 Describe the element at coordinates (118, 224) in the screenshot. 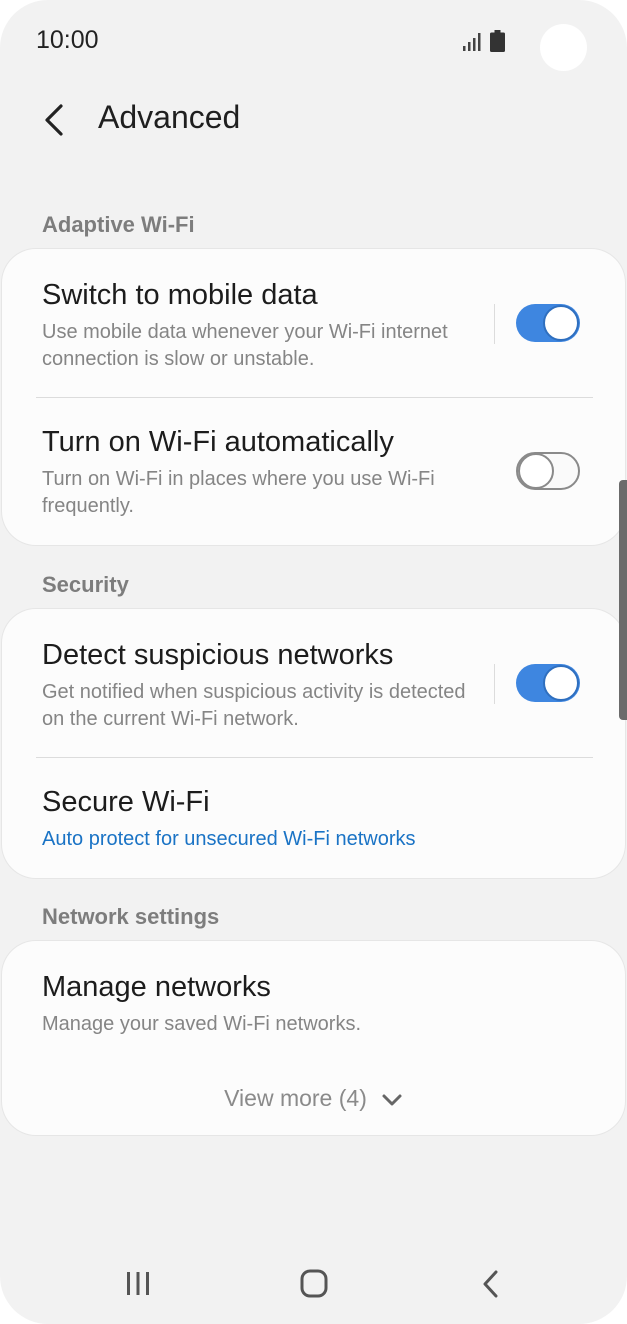

I see `section-header-adaptive-wifi: Adaptive Wi-Fi` at that location.